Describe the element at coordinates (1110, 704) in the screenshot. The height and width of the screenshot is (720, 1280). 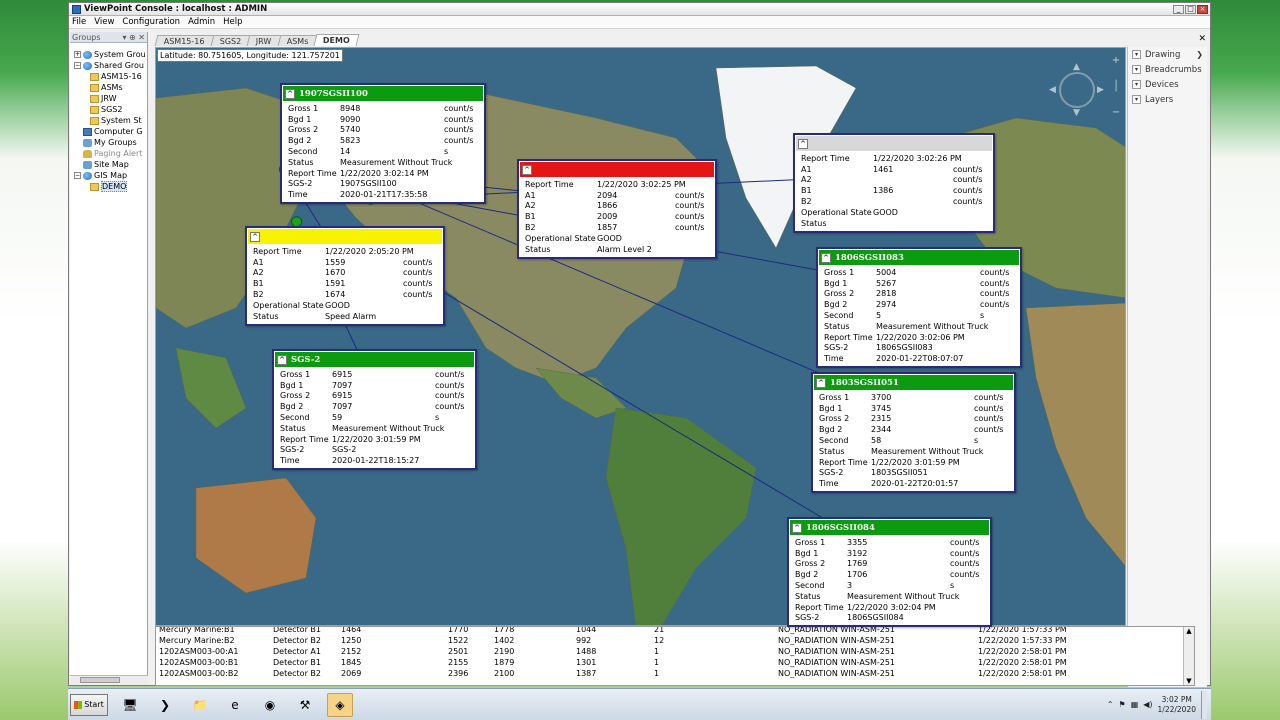
I see `tray-expand-icon: ⌃` at that location.